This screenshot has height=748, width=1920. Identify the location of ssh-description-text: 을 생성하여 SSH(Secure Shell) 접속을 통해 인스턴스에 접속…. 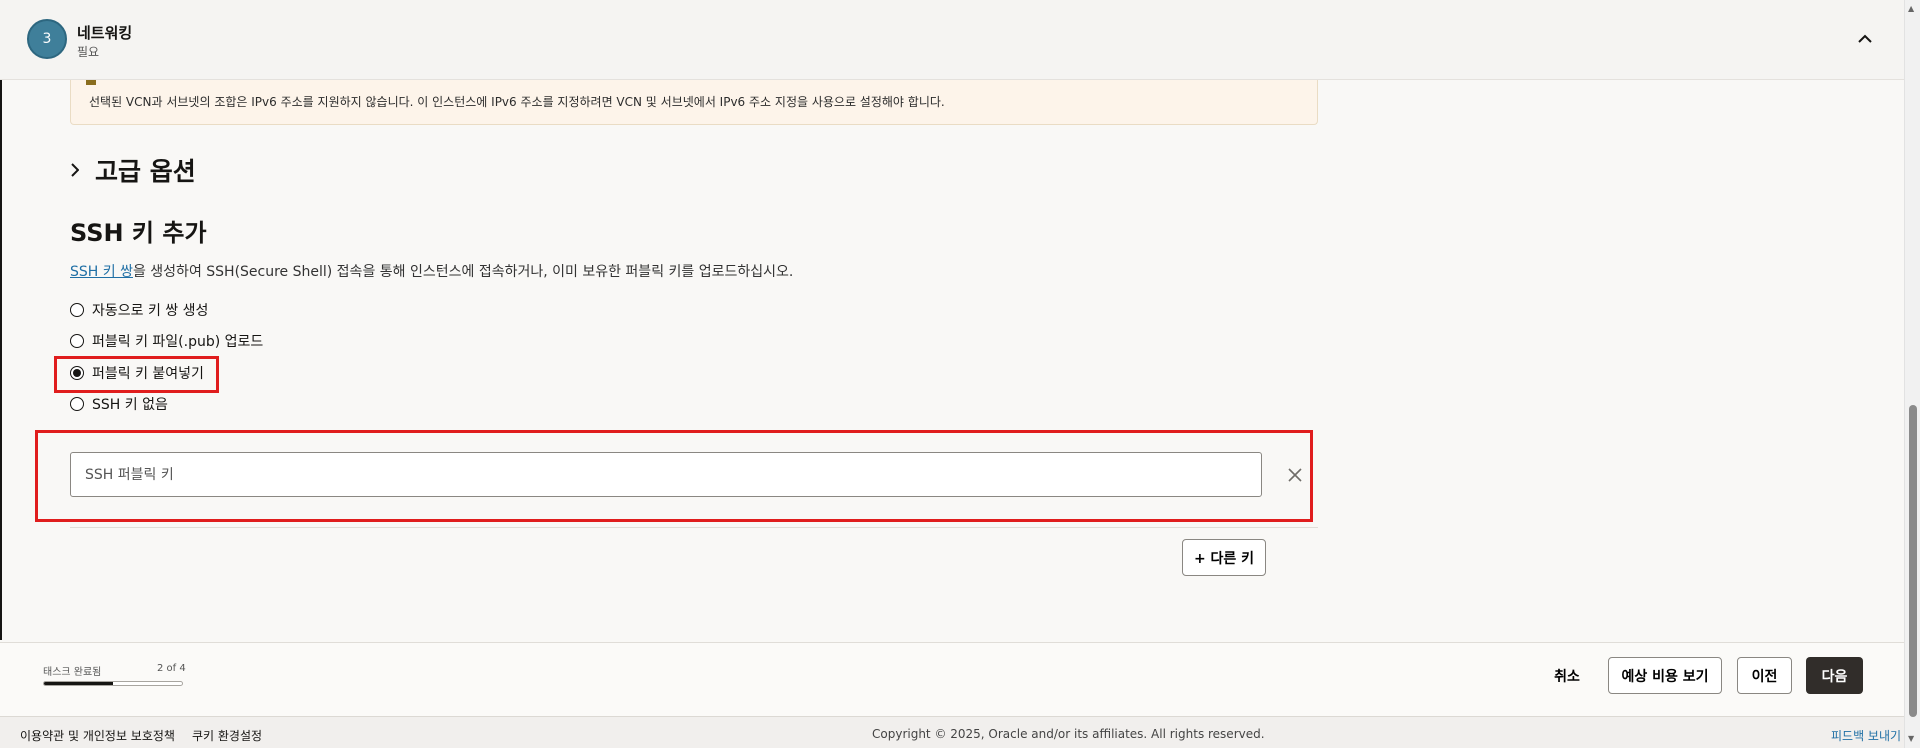
(463, 272).